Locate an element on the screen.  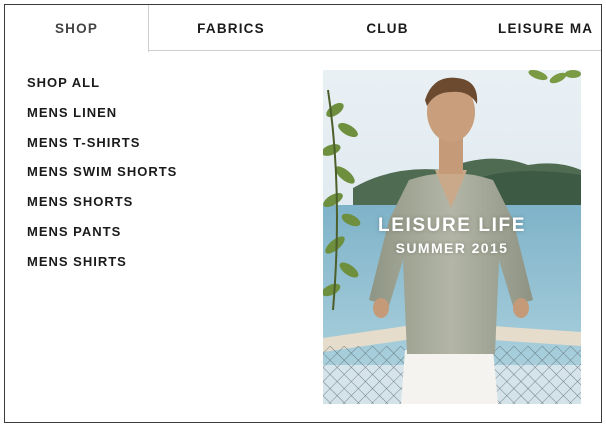
menu-item-mens-shirts: MENS SHIRTS is located at coordinates (102, 269).